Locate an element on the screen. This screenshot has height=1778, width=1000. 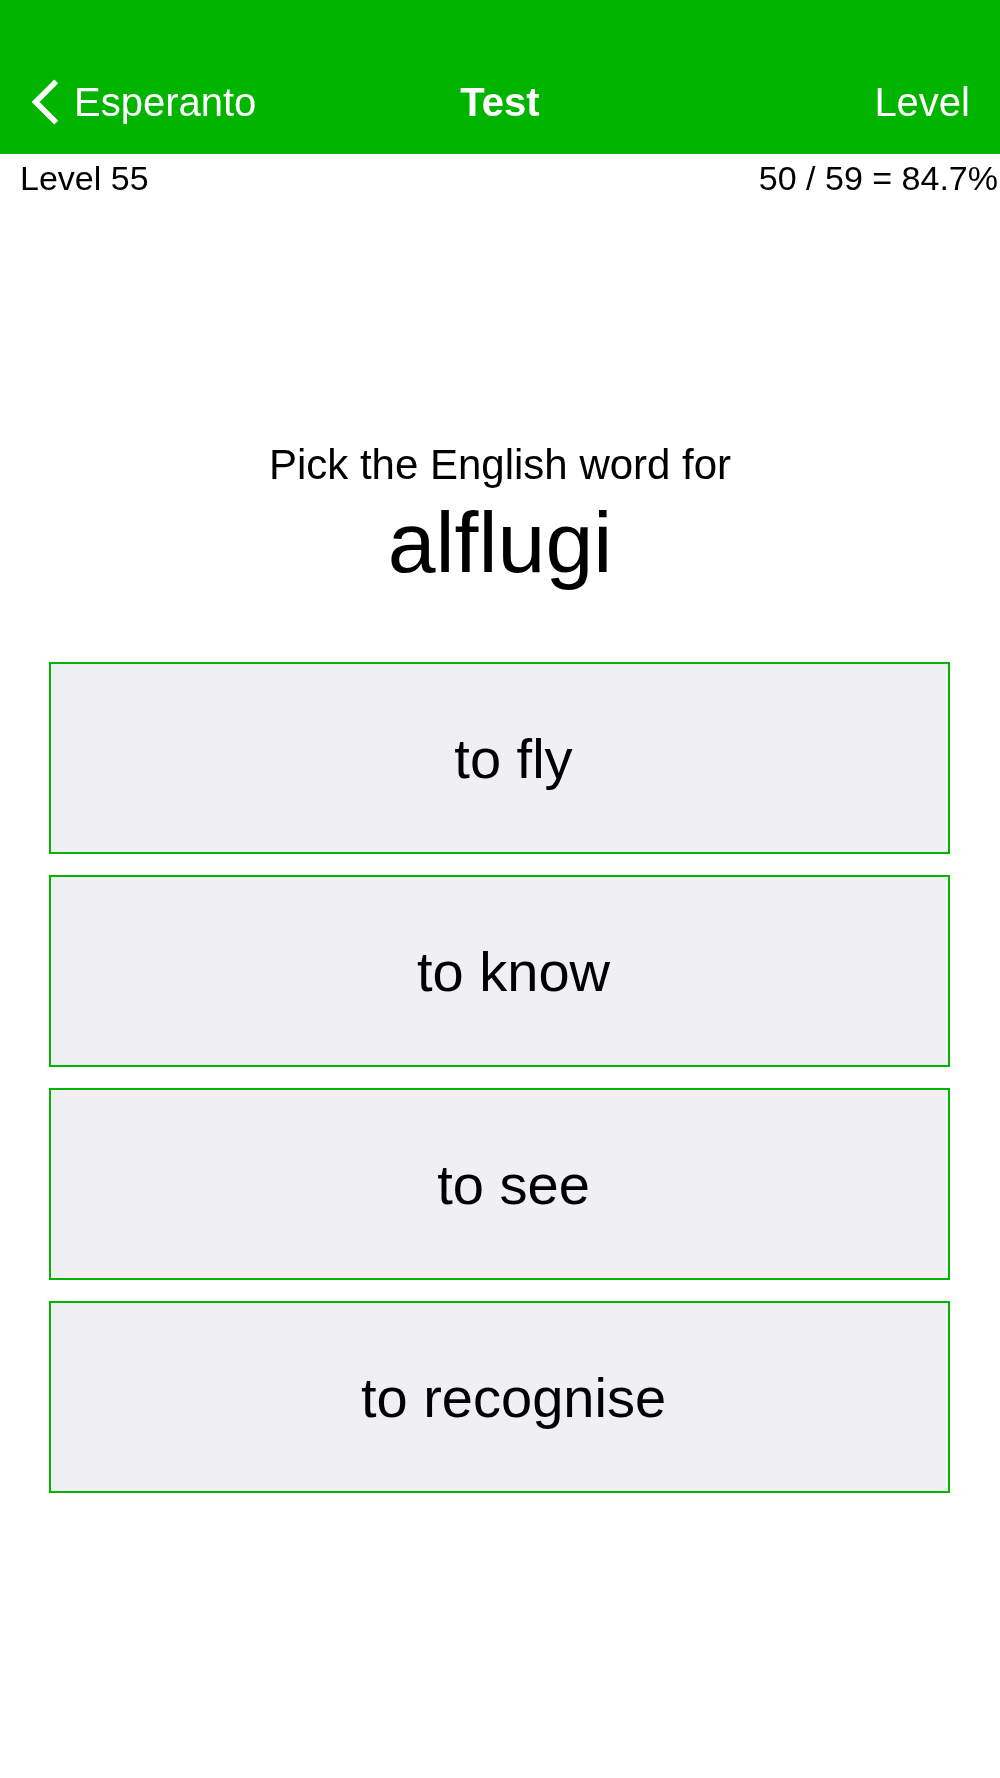
screen-title: Test is located at coordinates (500, 102).